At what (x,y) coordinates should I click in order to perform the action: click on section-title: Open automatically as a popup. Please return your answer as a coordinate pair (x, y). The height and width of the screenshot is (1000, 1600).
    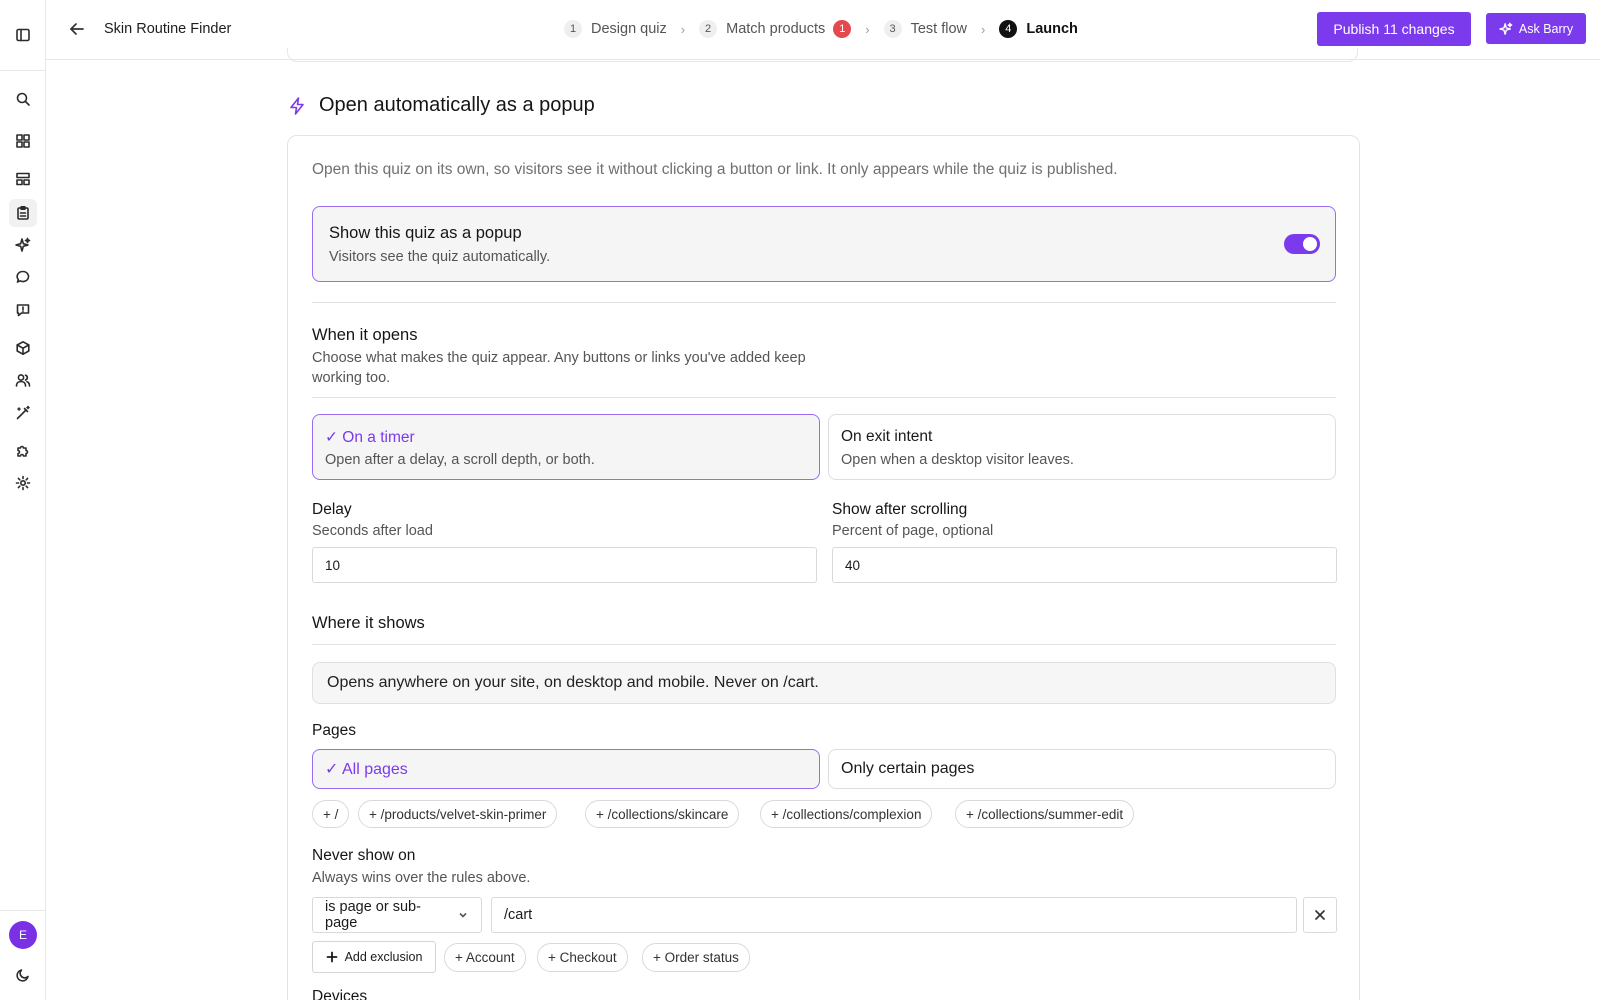
    Looking at the image, I should click on (457, 105).